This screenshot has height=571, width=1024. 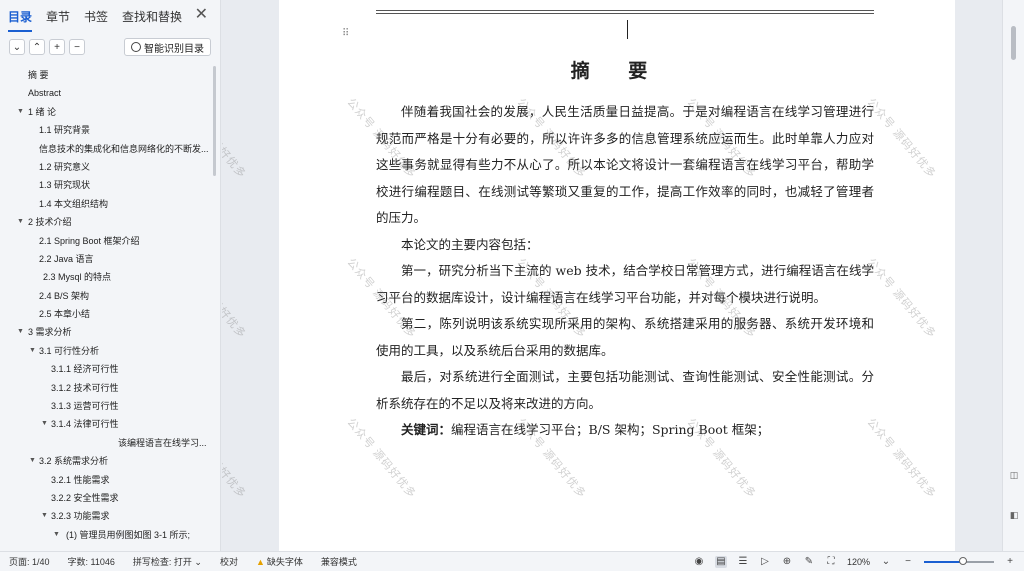 What do you see at coordinates (107, 296) in the screenshot?
I see `toc-item: 2.4 B/S 架构` at bounding box center [107, 296].